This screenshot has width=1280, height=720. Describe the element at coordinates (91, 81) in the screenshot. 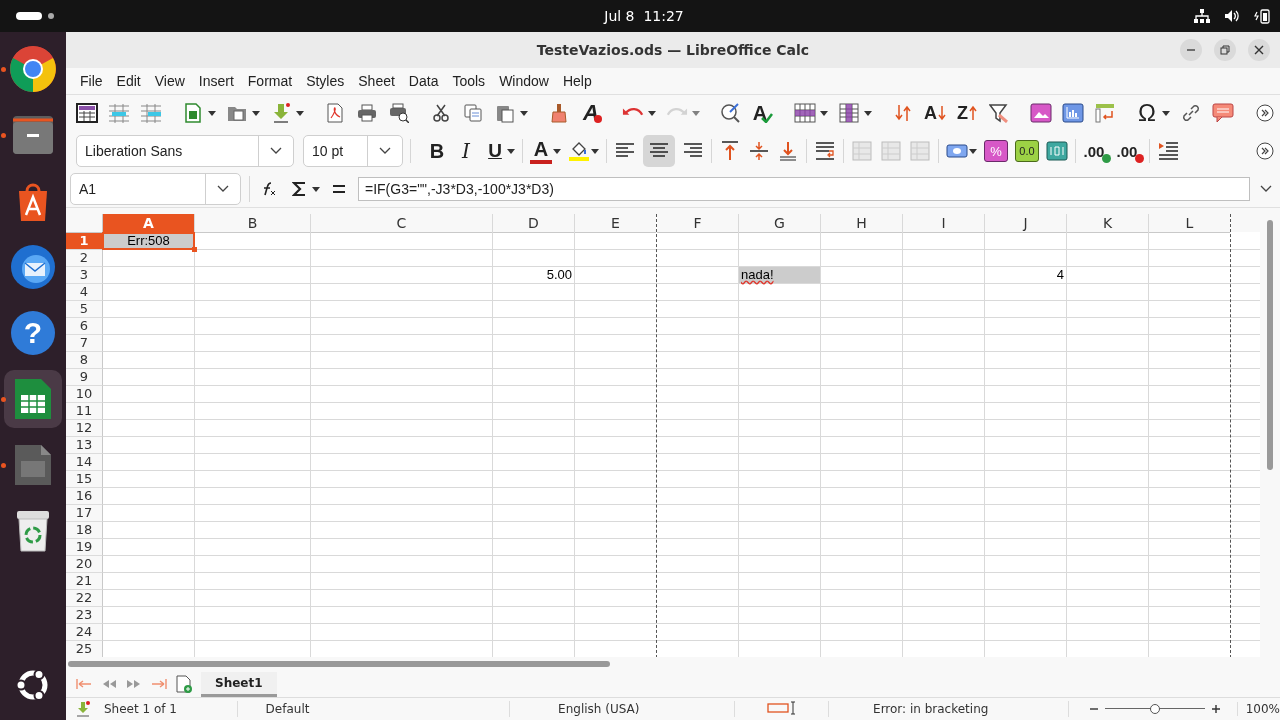

I see `menu-item: File` at that location.